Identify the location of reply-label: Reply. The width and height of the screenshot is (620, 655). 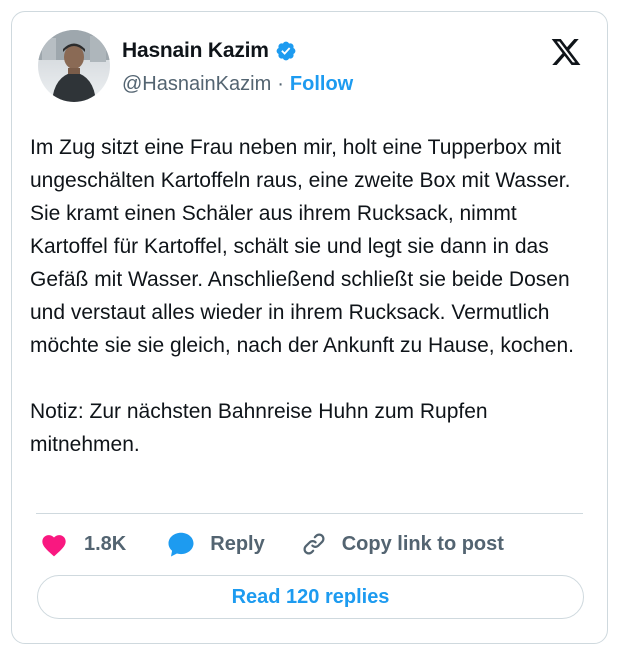
(237, 543).